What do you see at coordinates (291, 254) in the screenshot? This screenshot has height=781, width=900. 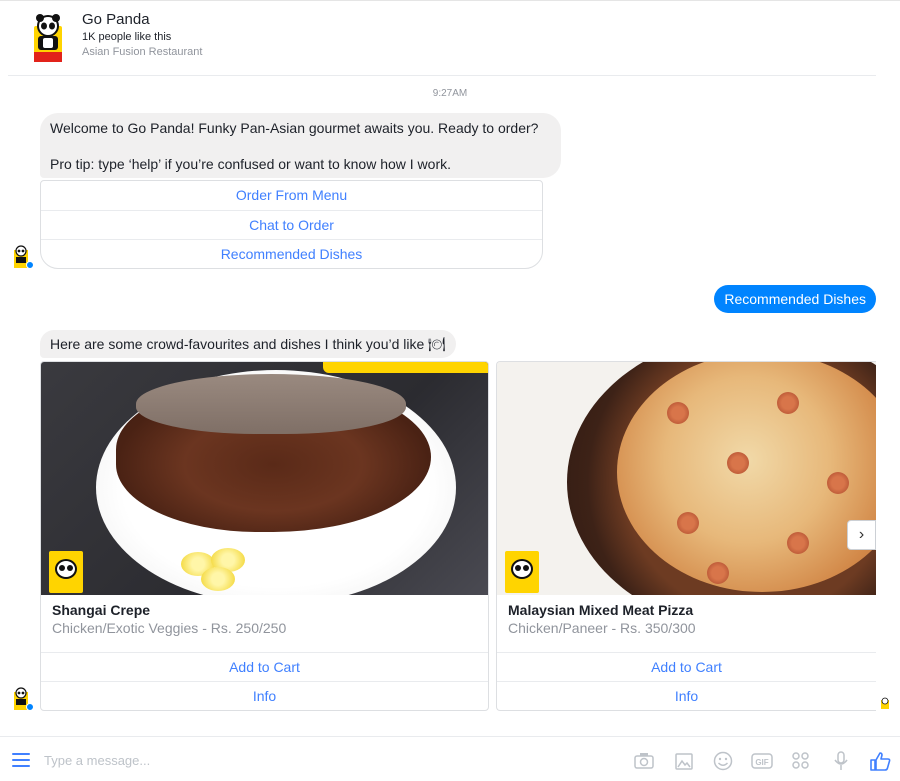 I see `recommended-dishes-button: Recommended Dishes` at bounding box center [291, 254].